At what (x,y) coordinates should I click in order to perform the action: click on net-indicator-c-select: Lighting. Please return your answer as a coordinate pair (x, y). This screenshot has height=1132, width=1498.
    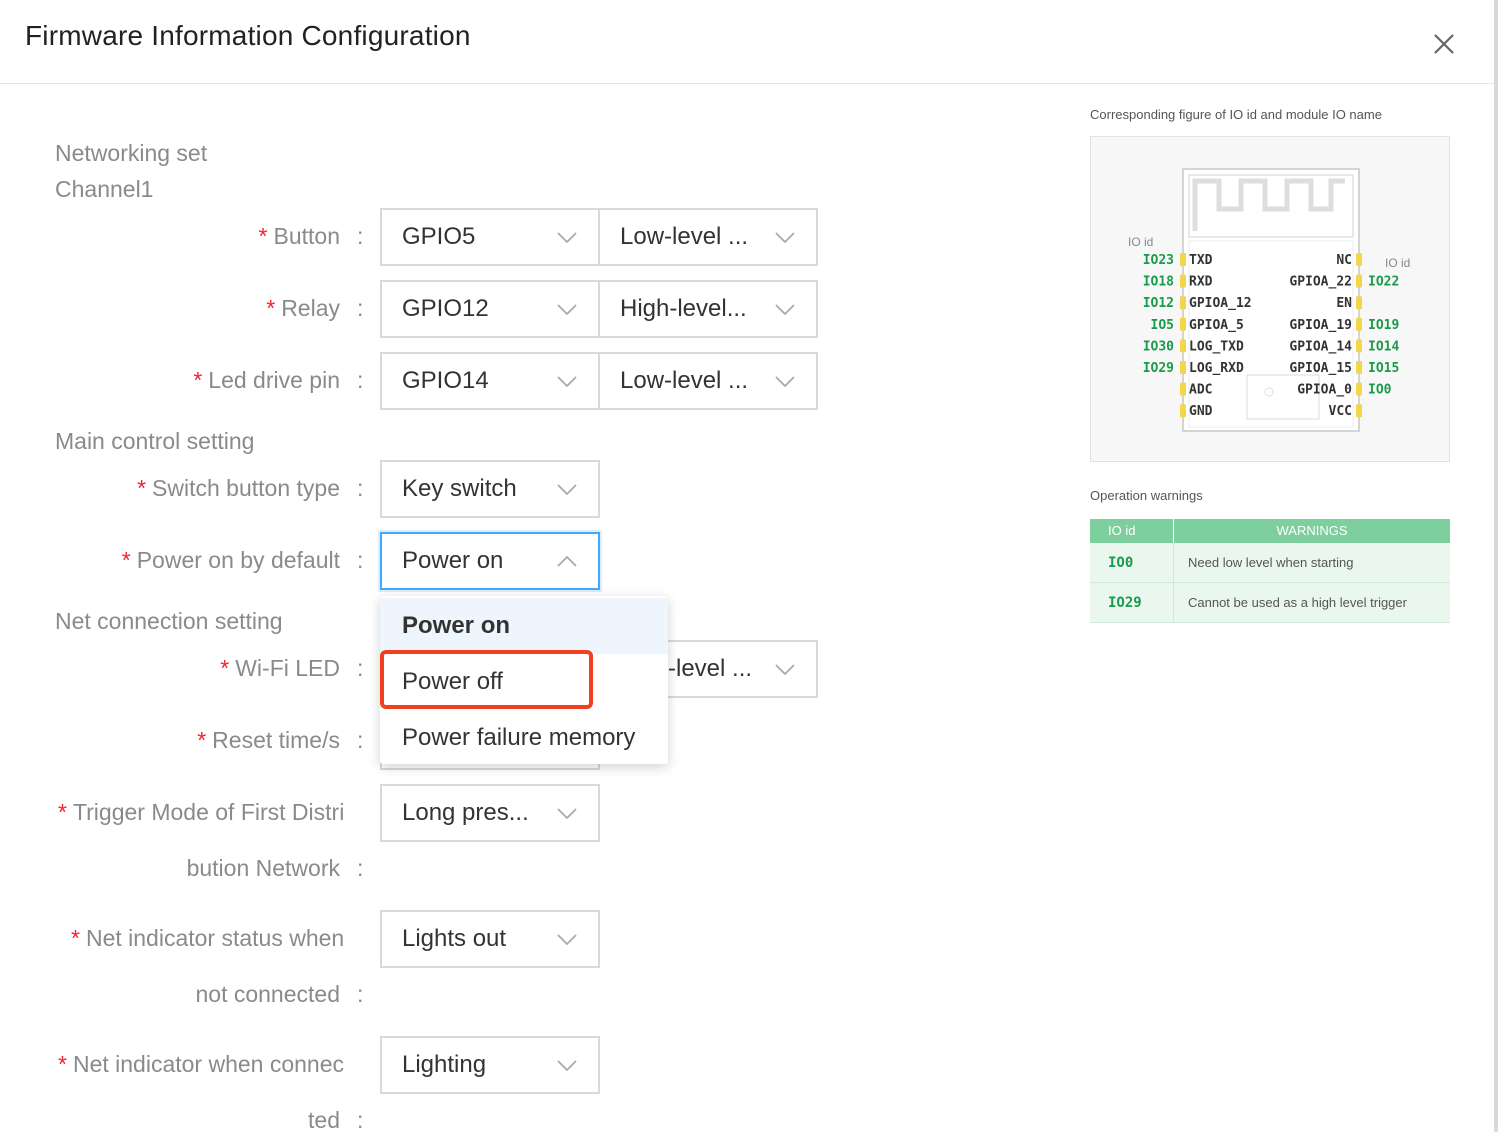
    Looking at the image, I should click on (490, 1065).